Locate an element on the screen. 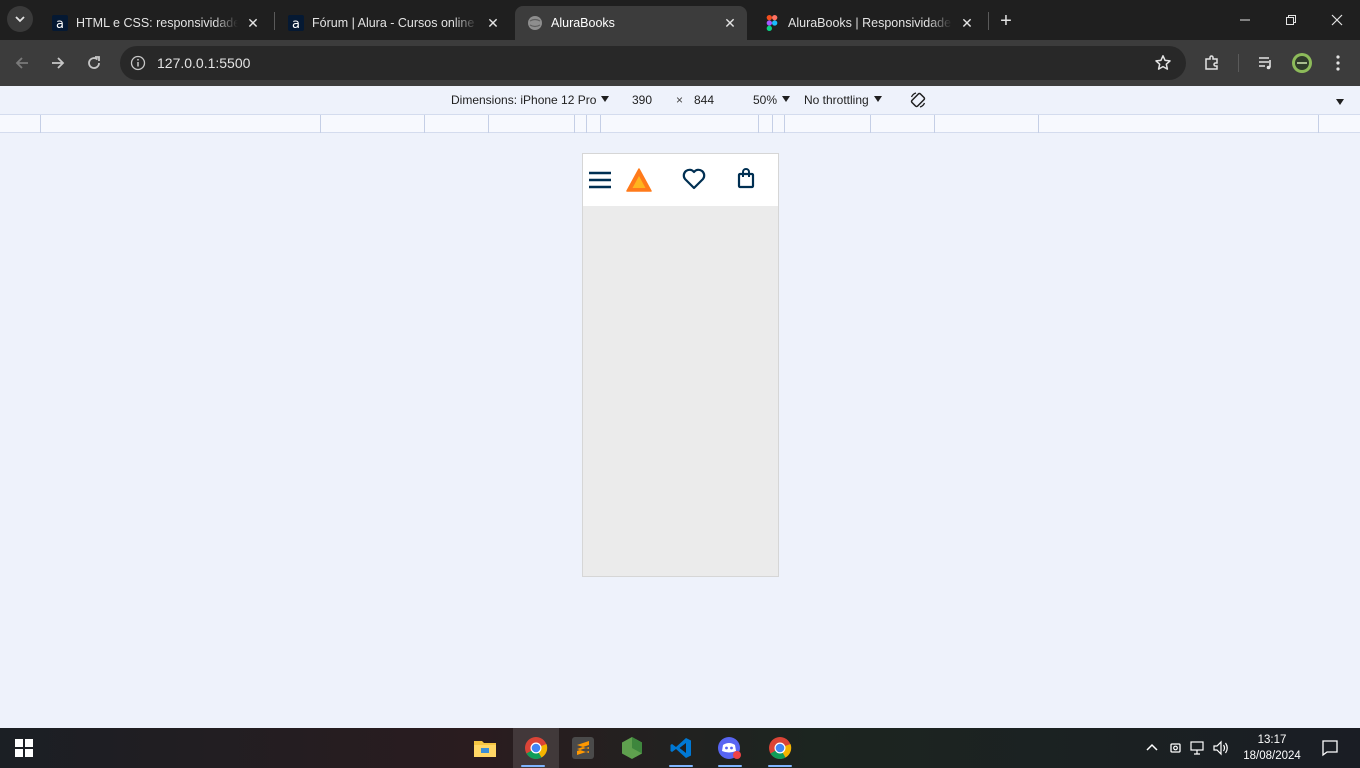  zoom-label: 50% is located at coordinates (765, 100).